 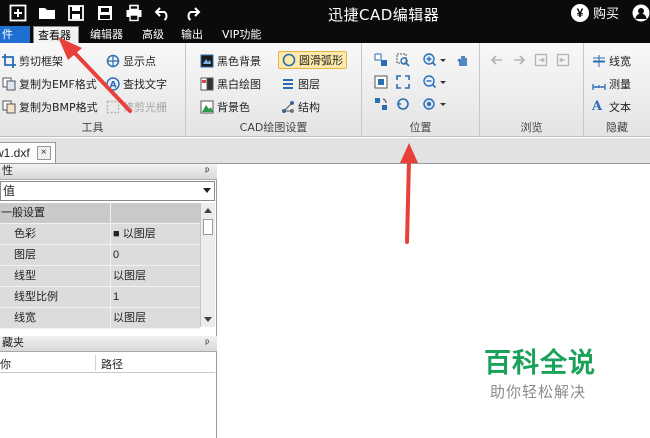 I want to click on redo-icon, so click(x=192, y=13).